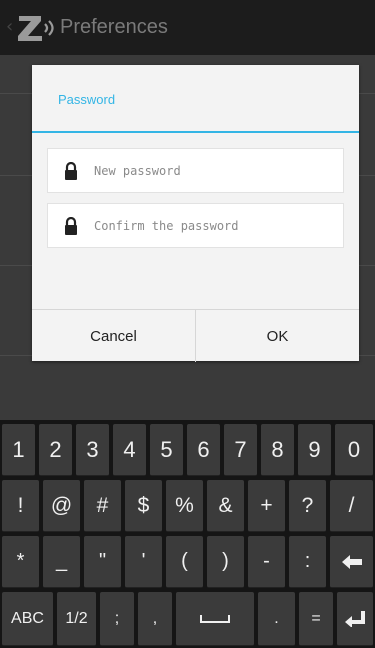 The image size is (375, 648). What do you see at coordinates (203, 450) in the screenshot?
I see `key-6: 6` at bounding box center [203, 450].